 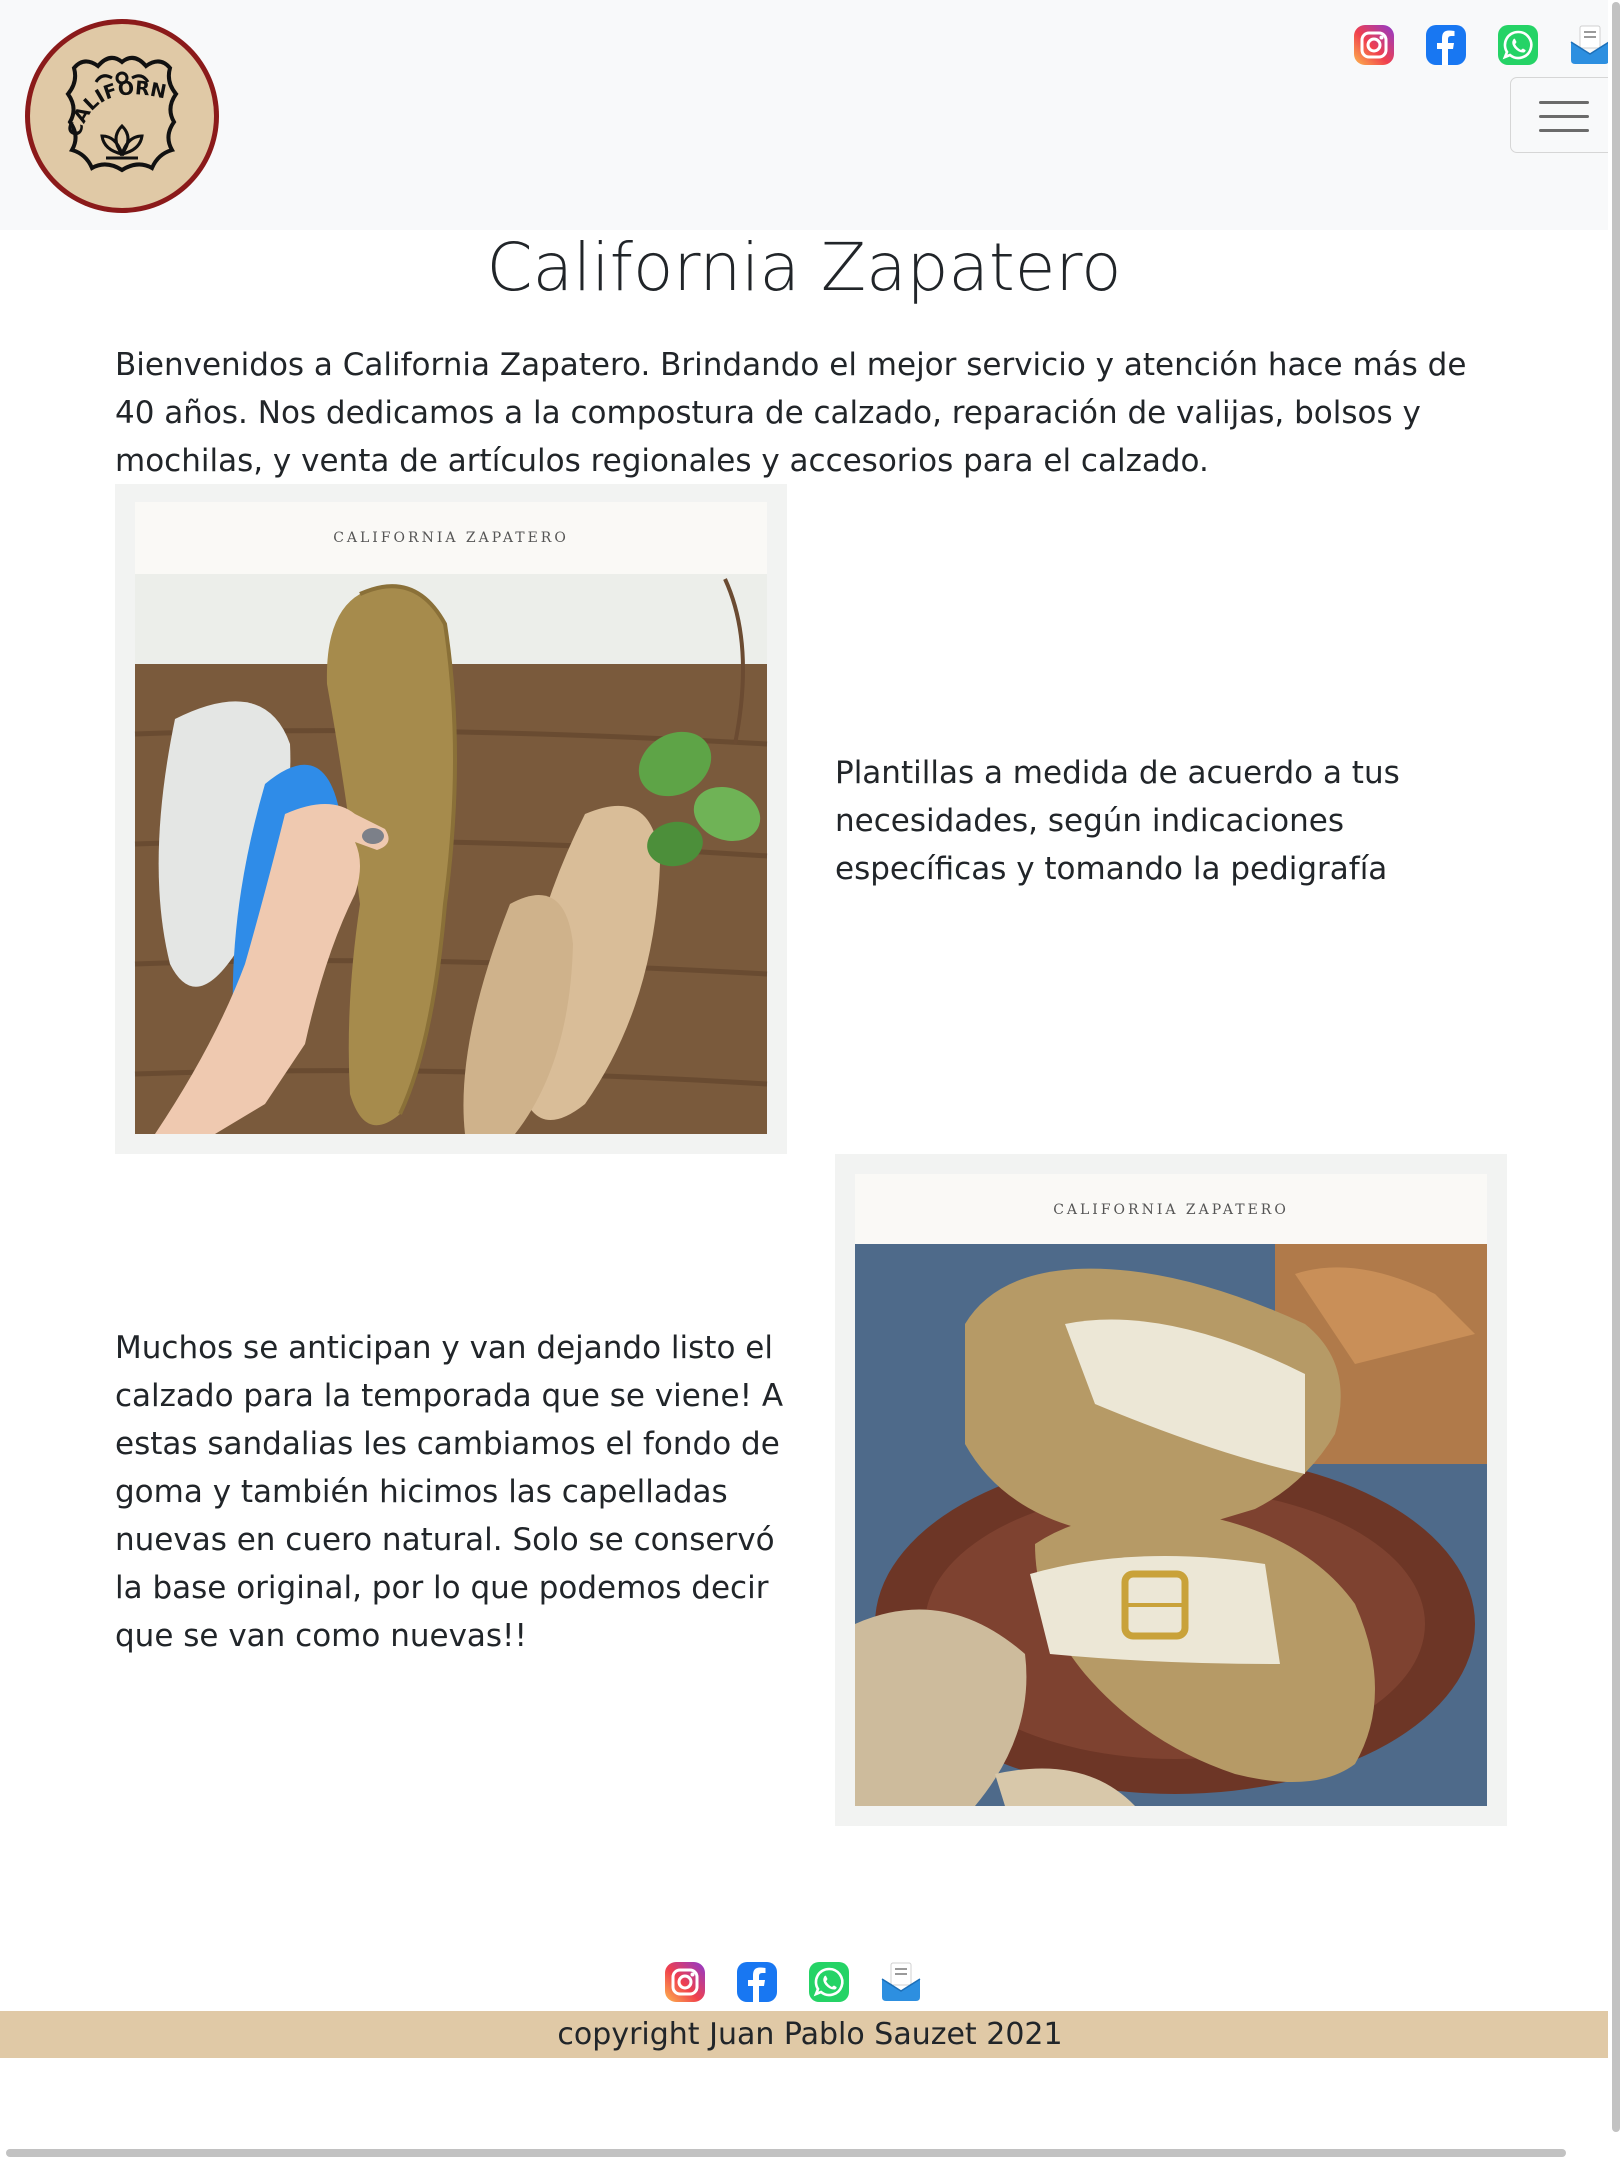 I want to click on footer: copyright Juan Pablo Sauzet 2021, so click(x=810, y=2034).